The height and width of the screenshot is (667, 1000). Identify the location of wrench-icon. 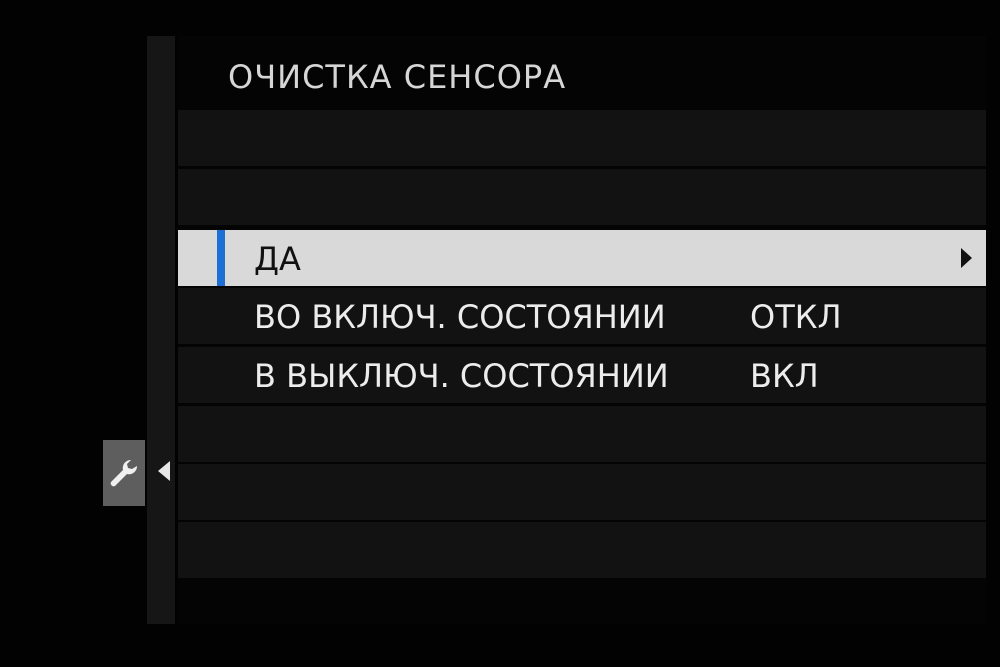
(124, 473).